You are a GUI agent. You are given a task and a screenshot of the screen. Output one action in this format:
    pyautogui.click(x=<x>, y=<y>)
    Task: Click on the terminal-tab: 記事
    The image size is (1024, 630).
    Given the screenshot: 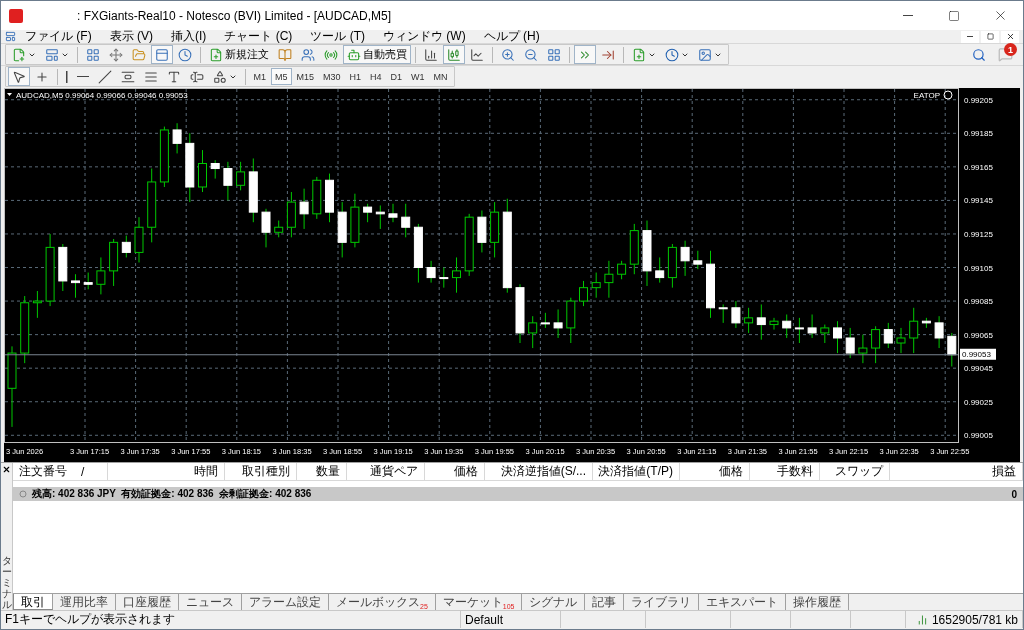 What is the action you would take?
    pyautogui.click(x=605, y=602)
    